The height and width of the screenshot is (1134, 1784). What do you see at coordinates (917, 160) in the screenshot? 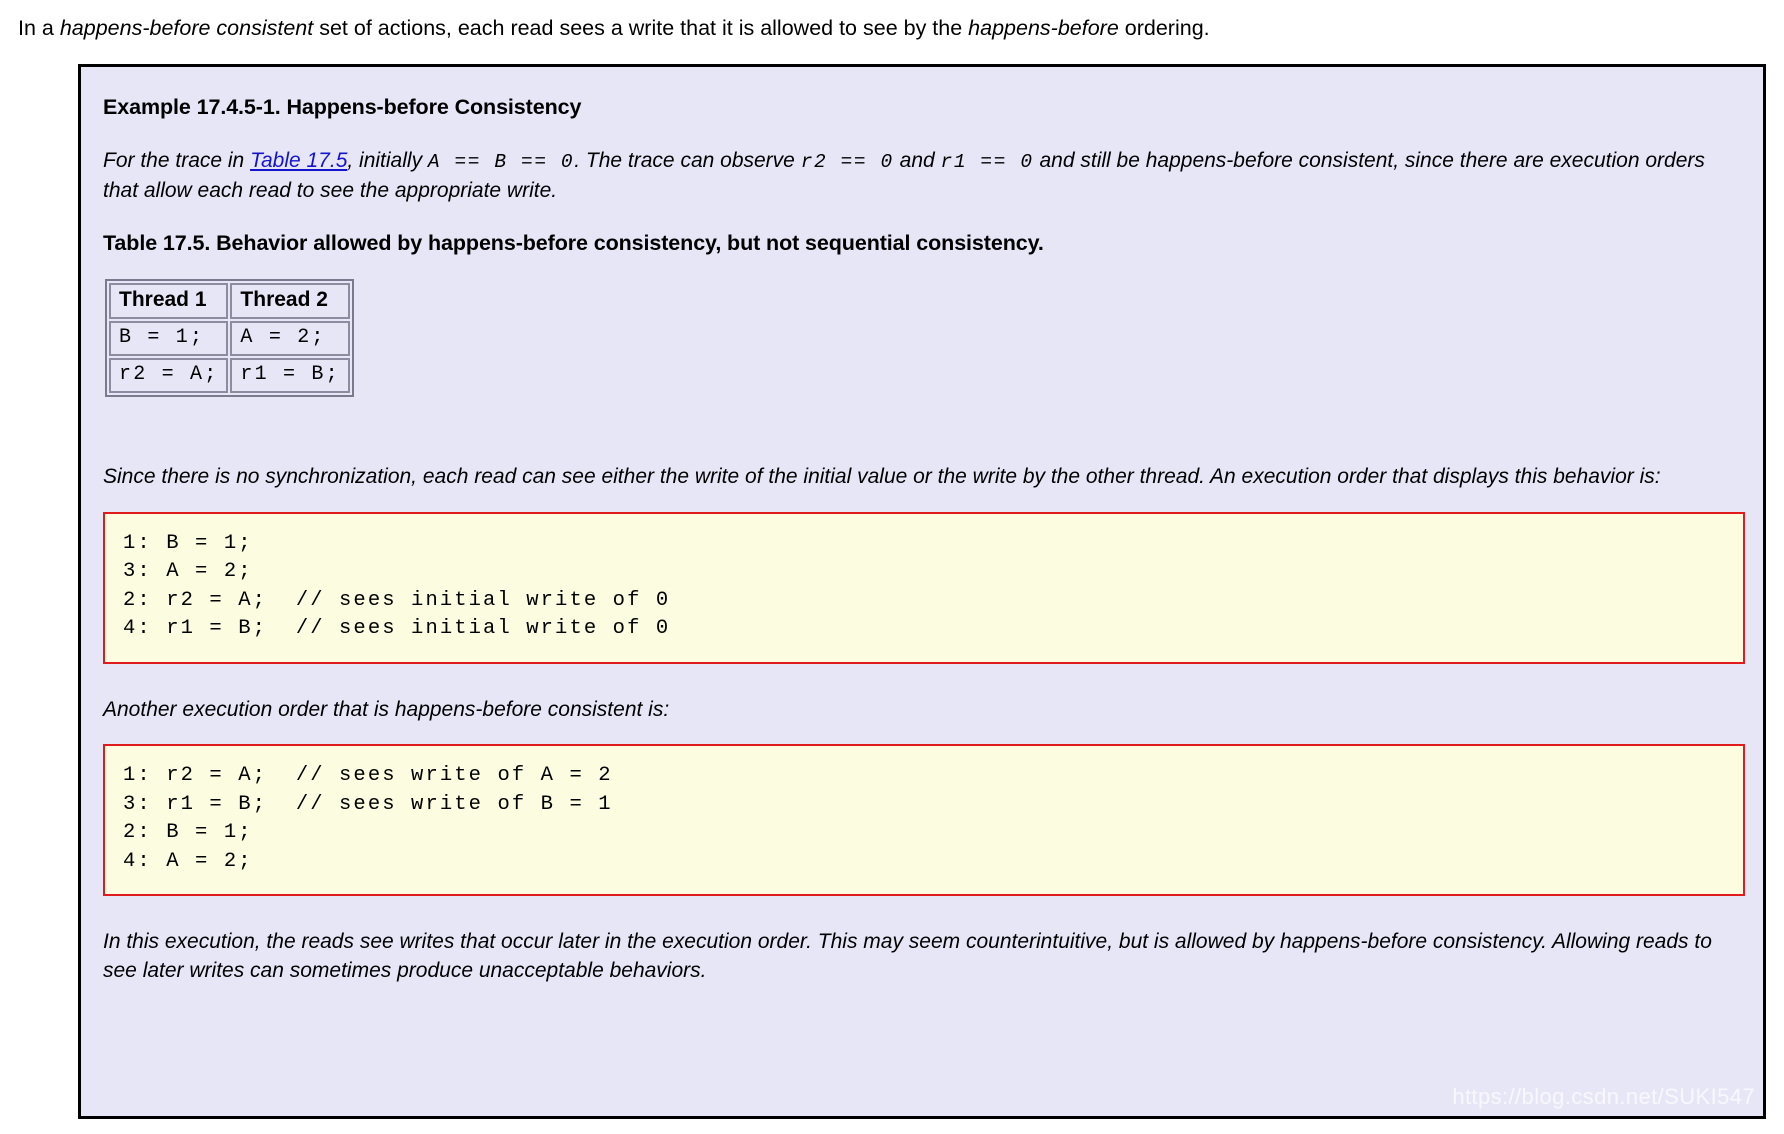
I see `intro-para-seg-4: and` at bounding box center [917, 160].